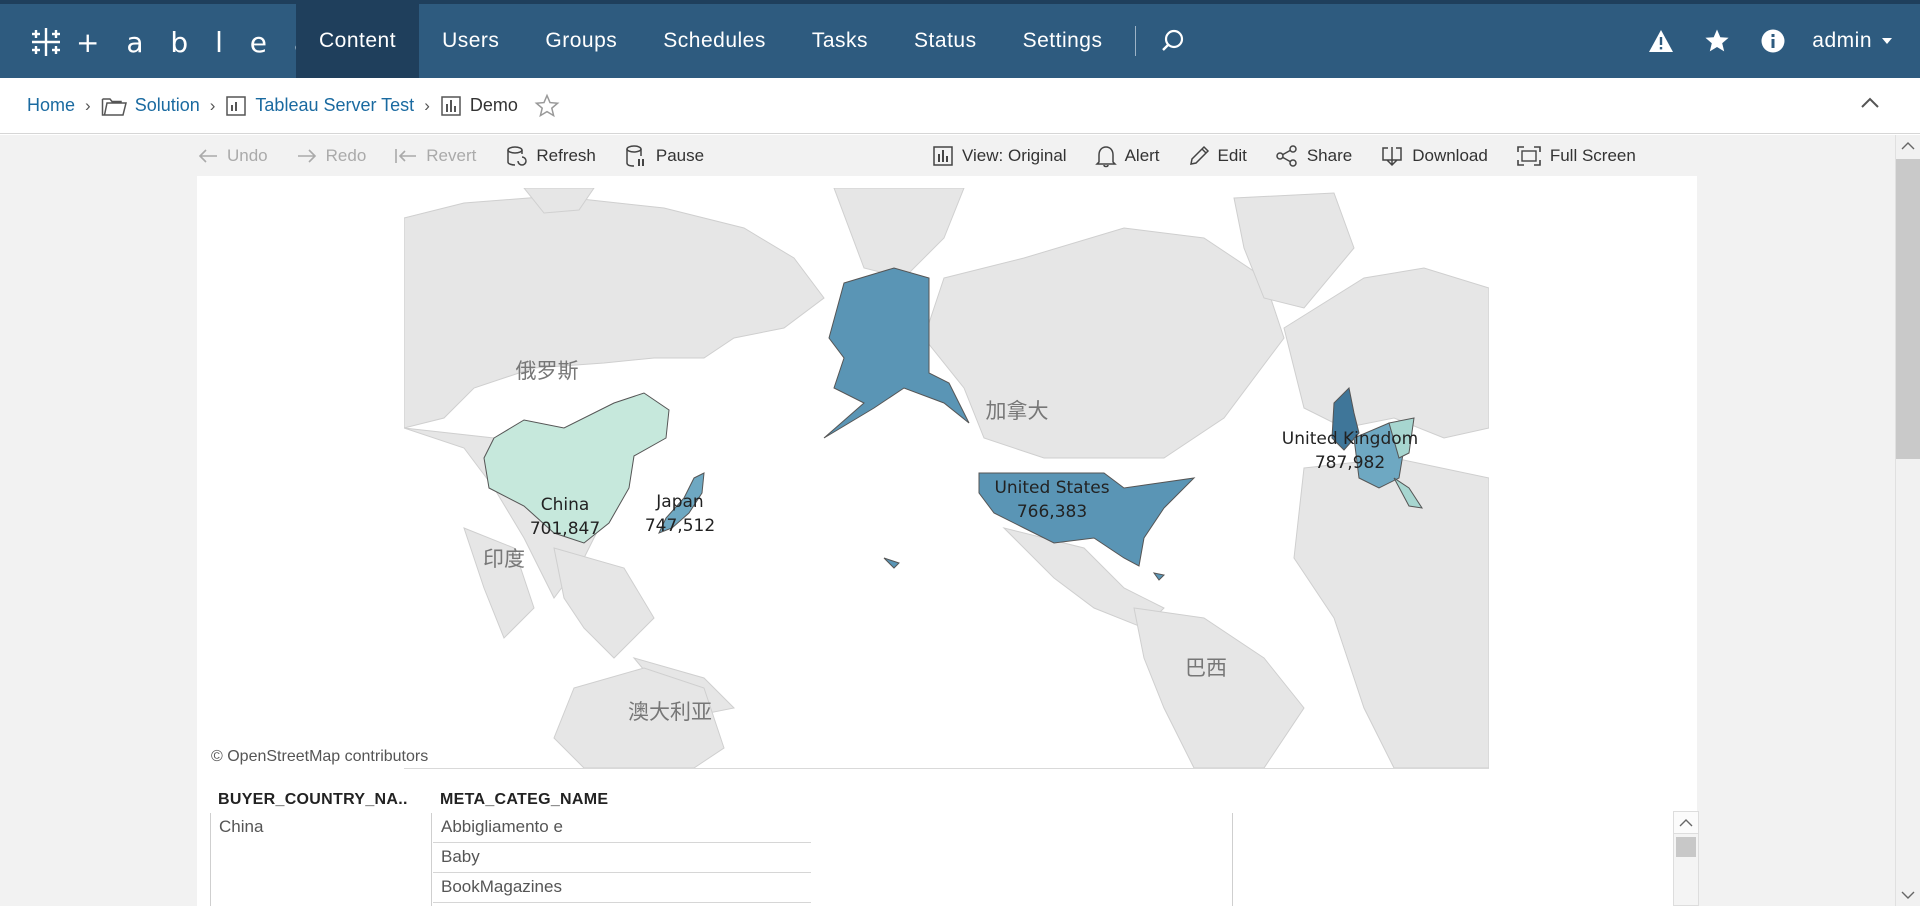 The image size is (1920, 906). I want to click on share-button: Share, so click(1313, 156).